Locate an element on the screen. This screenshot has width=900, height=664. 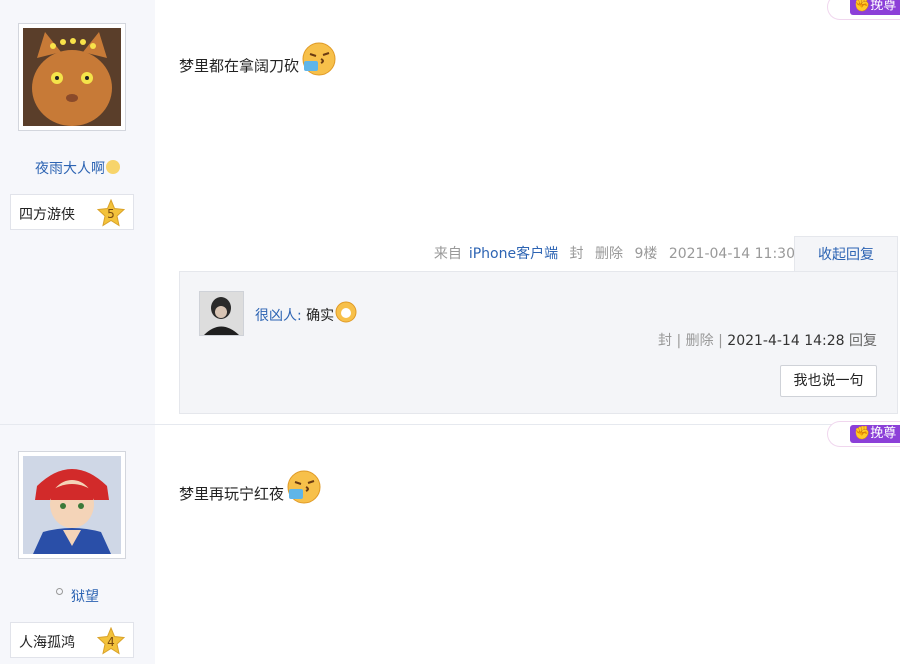
say-something-button: 我也说一句 is located at coordinates (828, 381).